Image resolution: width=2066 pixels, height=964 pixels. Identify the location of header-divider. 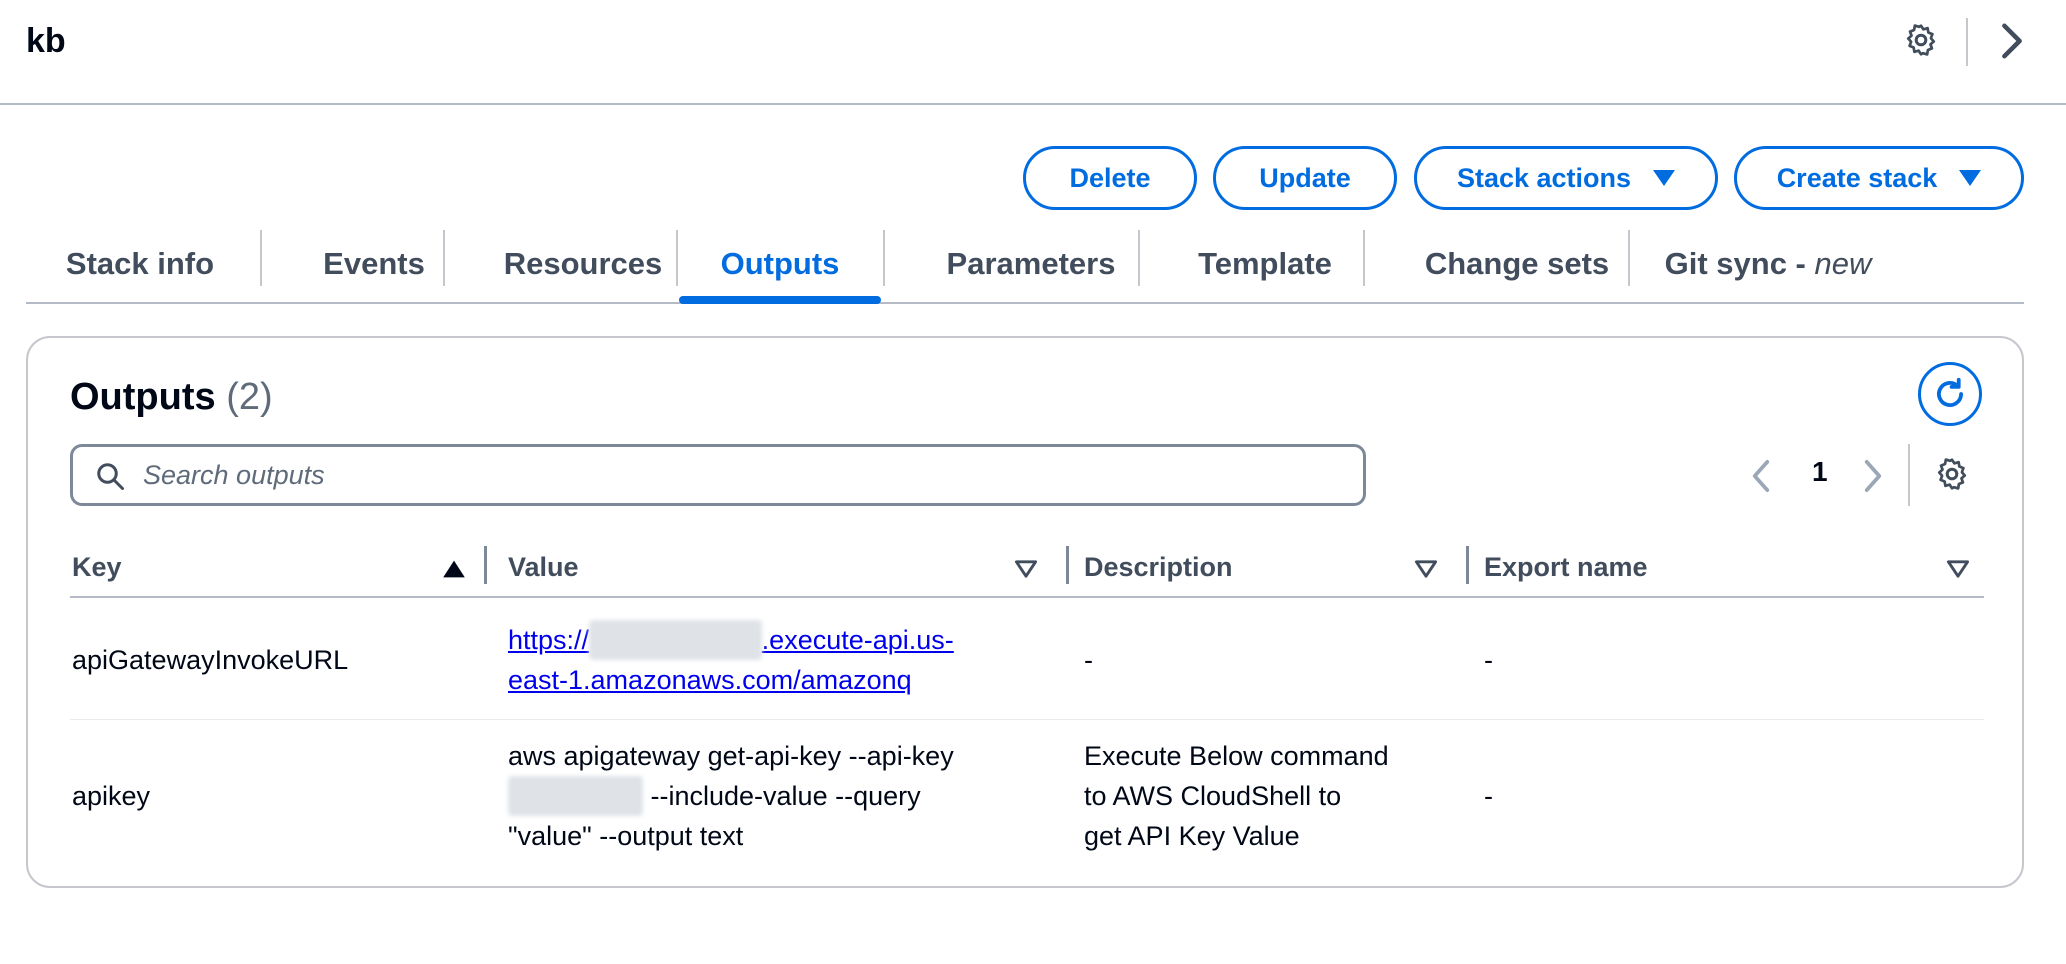
(1967, 42).